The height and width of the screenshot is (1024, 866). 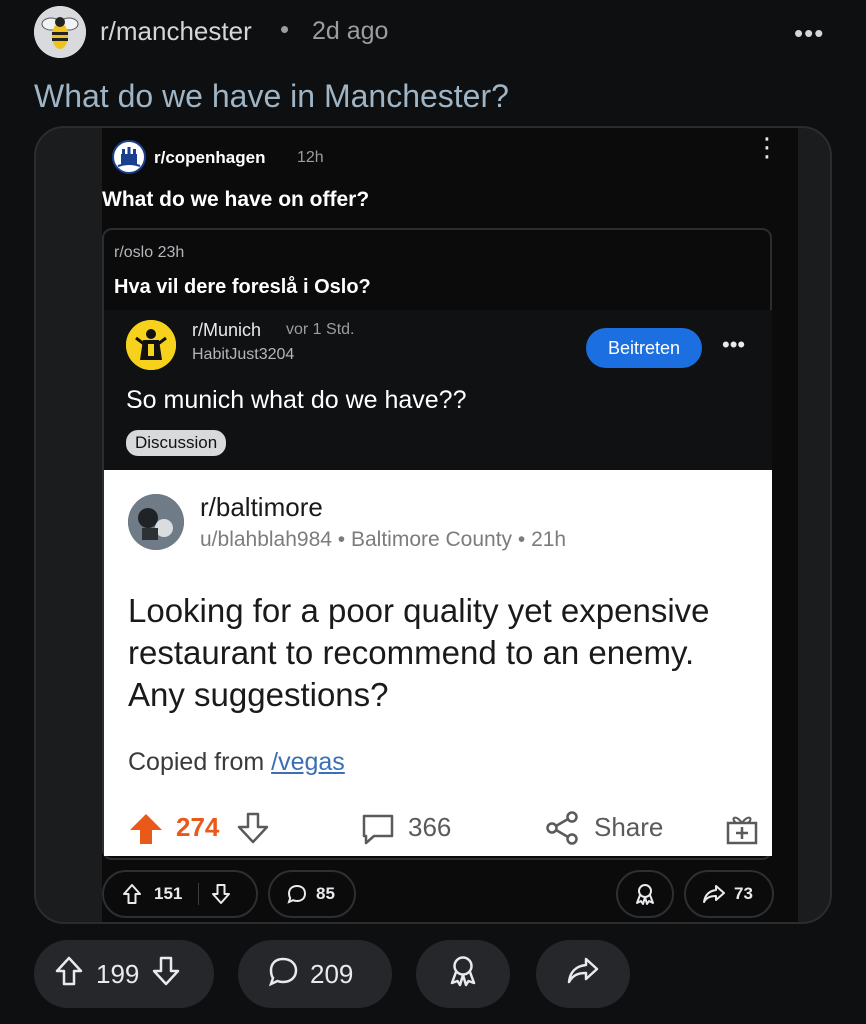 I want to click on copenhagen-title: What do we have on offer?, so click(x=236, y=199).